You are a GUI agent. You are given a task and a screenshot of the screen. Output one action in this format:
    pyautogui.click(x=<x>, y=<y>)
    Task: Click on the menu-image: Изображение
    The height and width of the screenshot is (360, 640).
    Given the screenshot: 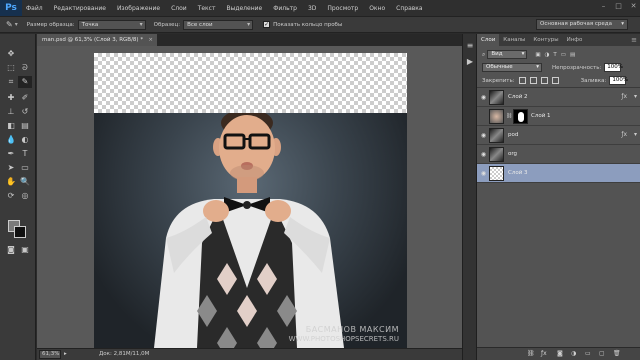 What is the action you would take?
    pyautogui.click(x=138, y=8)
    